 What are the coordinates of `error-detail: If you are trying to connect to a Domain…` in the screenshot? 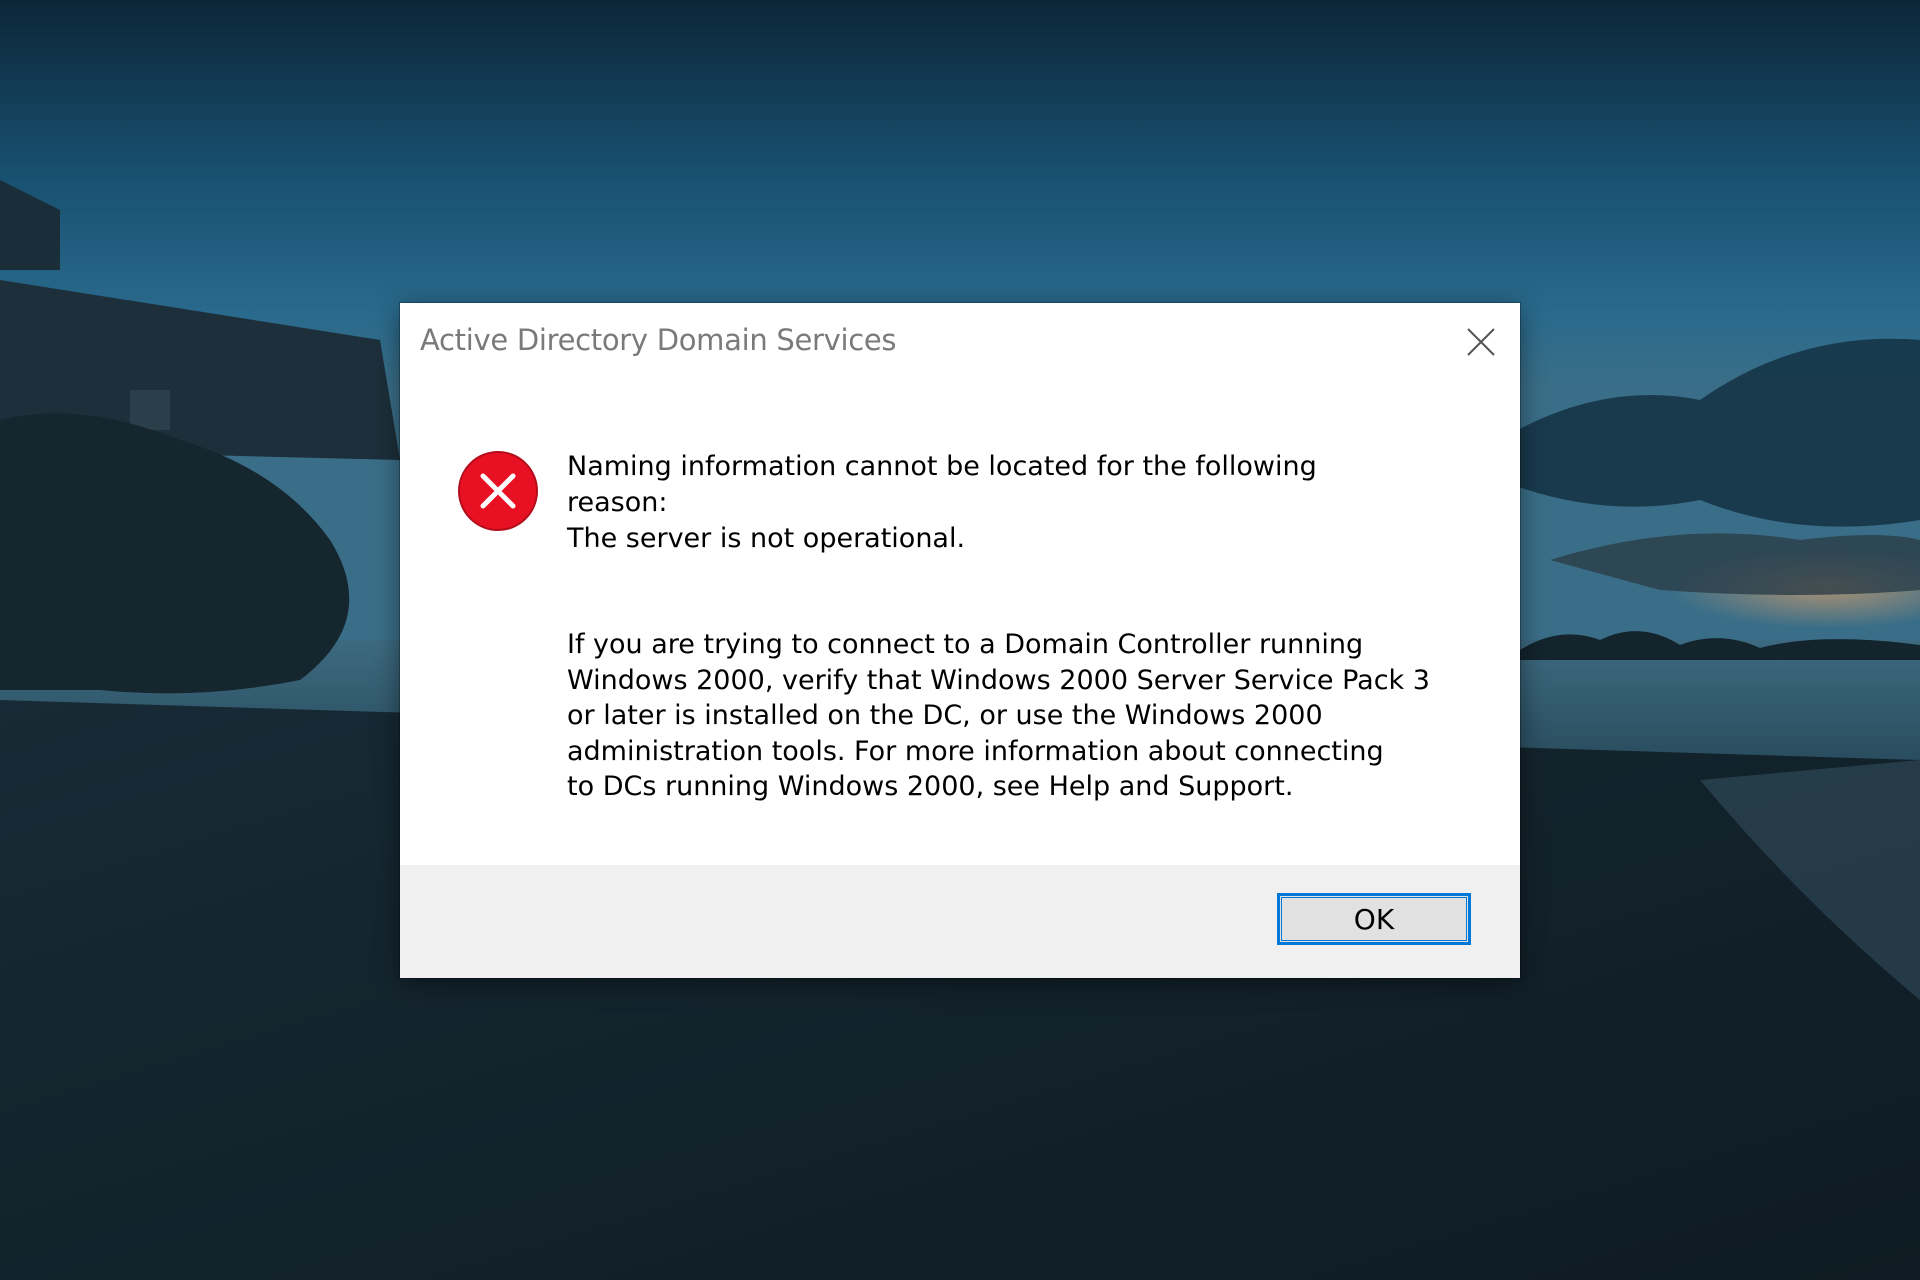 It's located at (1027, 716).